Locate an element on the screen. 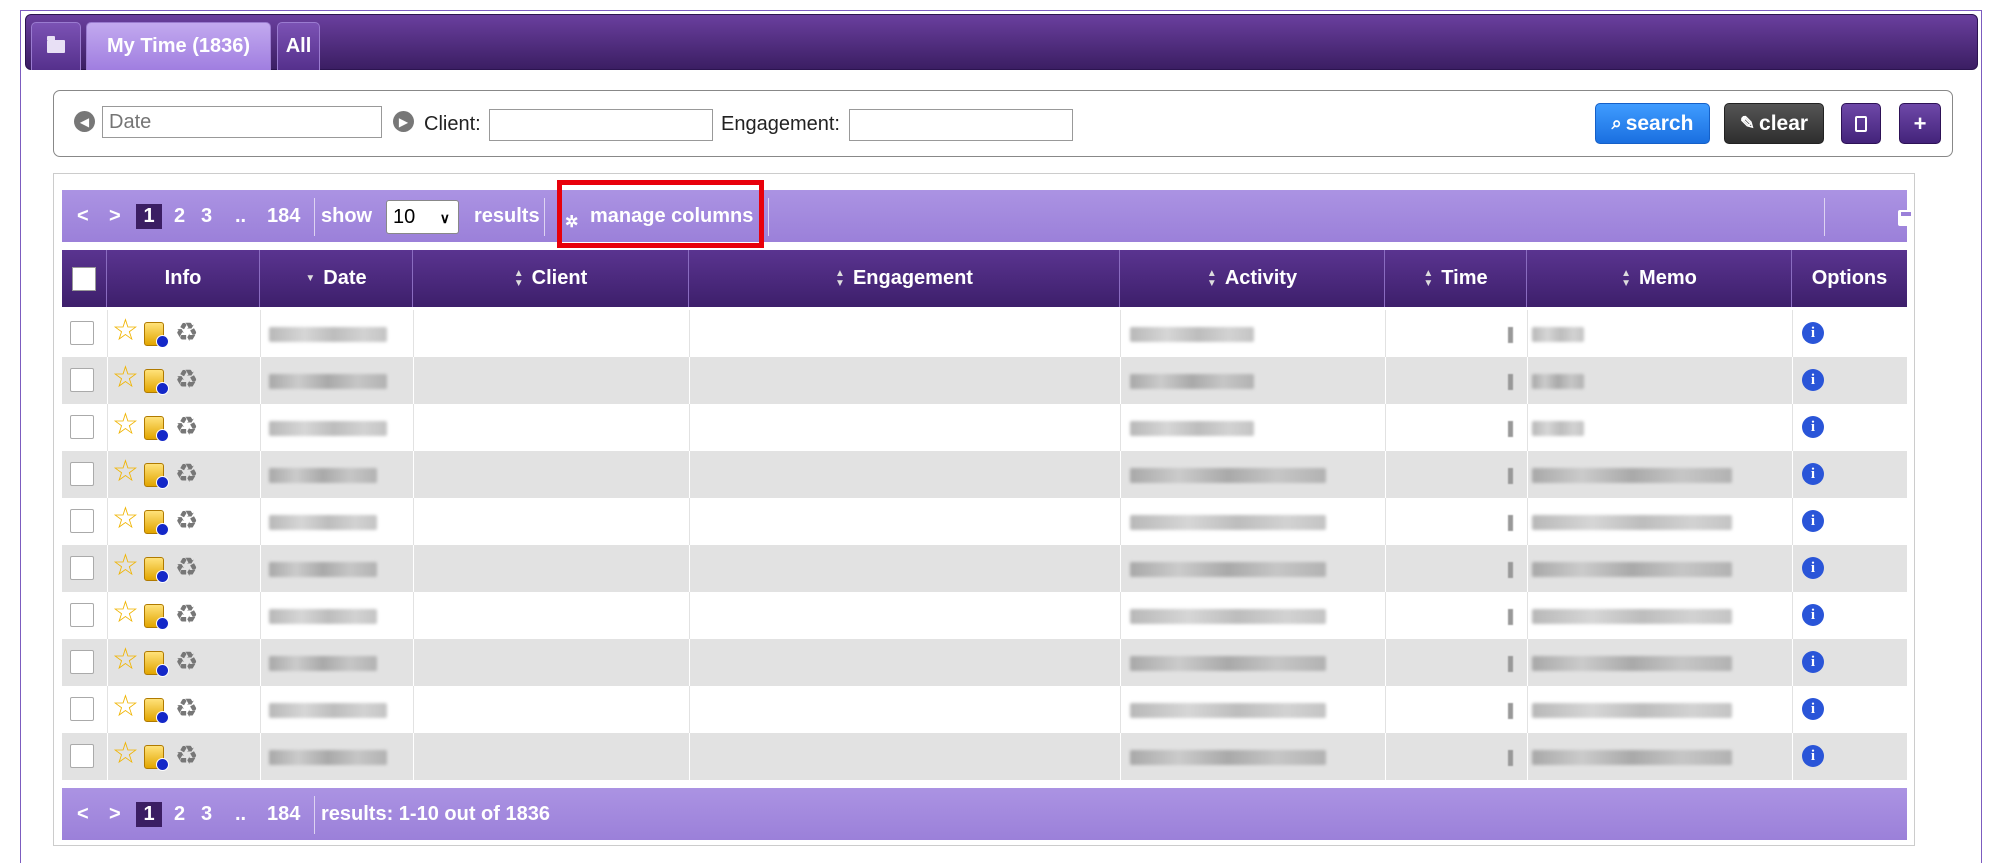 Image resolution: width=2000 pixels, height=863 pixels. page-size-select: 10 ∨ is located at coordinates (422, 217).